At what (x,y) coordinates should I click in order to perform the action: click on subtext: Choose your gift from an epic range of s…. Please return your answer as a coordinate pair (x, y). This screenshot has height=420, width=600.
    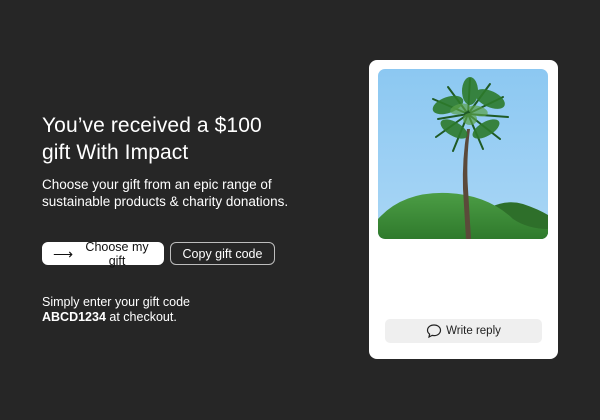
    Looking at the image, I should click on (192, 193).